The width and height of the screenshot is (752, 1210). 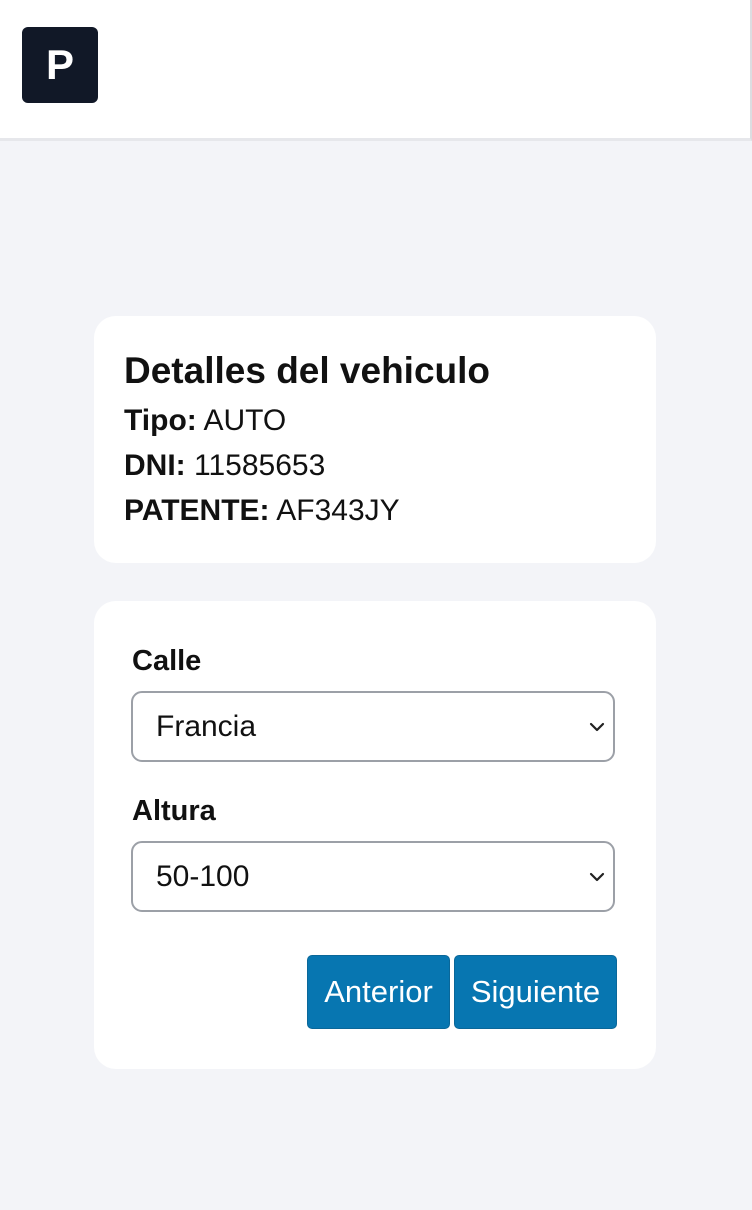 I want to click on previous-button: Anterior, so click(x=378, y=992).